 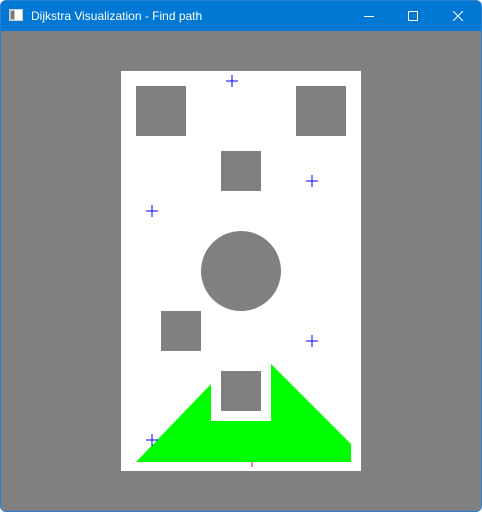 I want to click on maximize-button, so click(x=413, y=16).